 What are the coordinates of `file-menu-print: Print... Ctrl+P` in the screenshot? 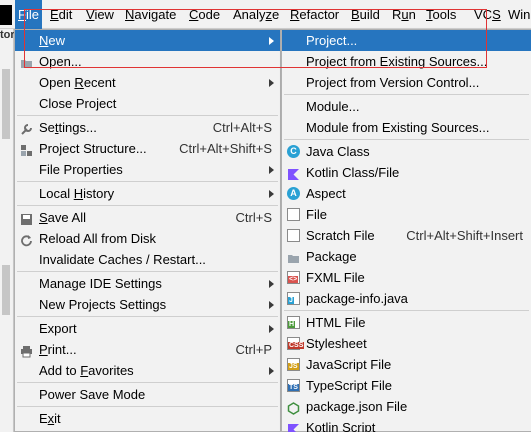 It's located at (147, 349).